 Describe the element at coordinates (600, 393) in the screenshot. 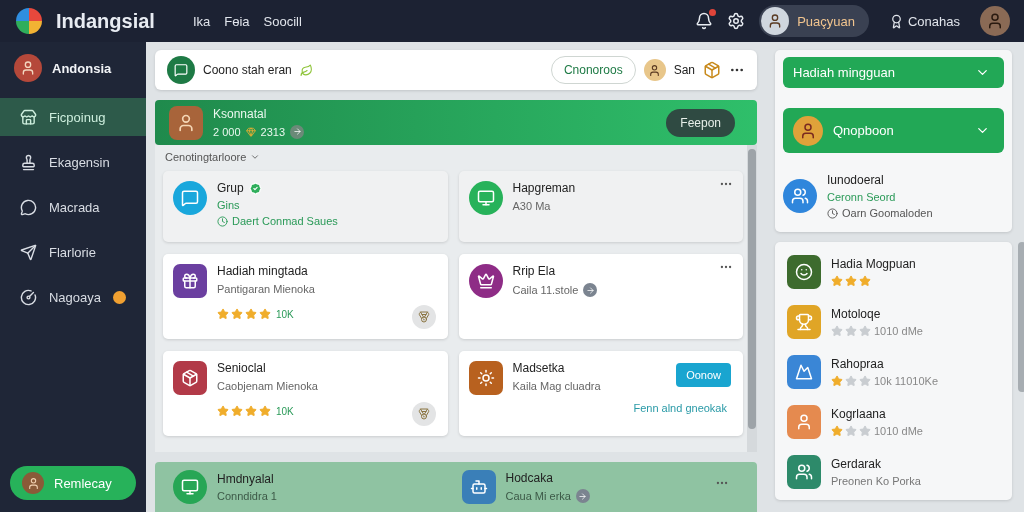

I see `app-card: Madsetka Kaila Mag cluadra Oonow Fenn alnd gneokak` at that location.